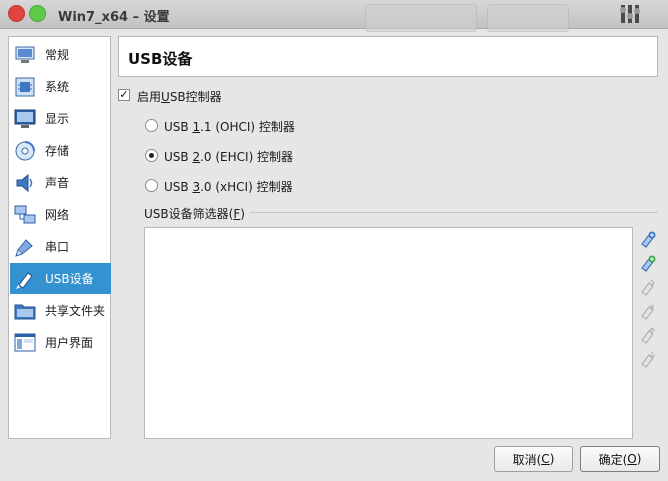  What do you see at coordinates (114, 17) in the screenshot?
I see `window-title: Win7_x64 – 设置` at bounding box center [114, 17].